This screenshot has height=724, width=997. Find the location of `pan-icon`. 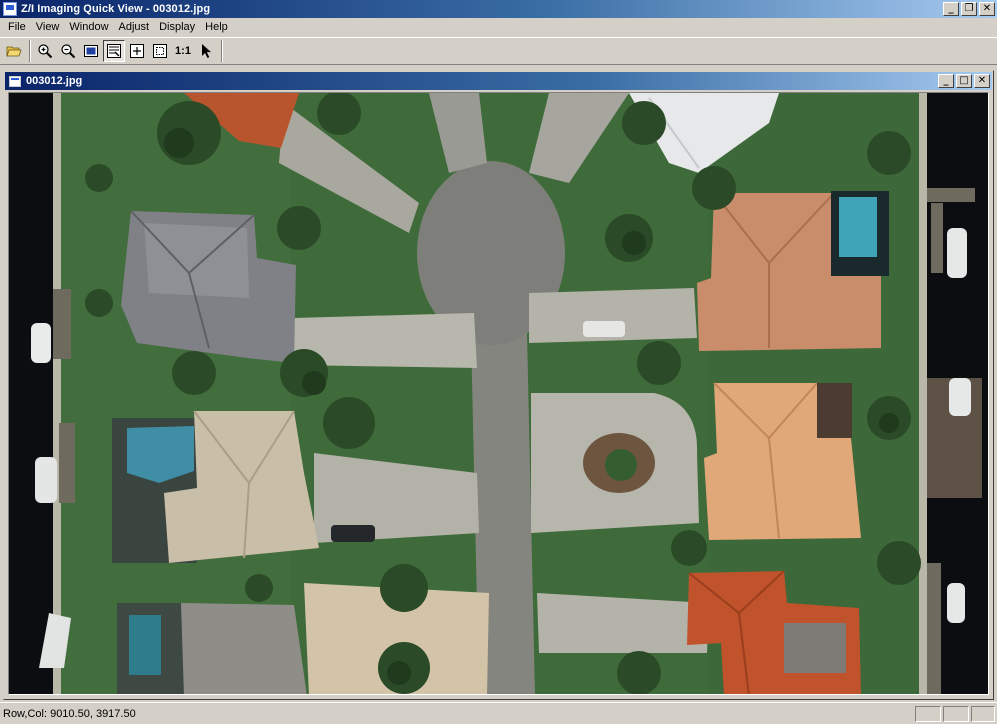

pan-icon is located at coordinates (114, 51).